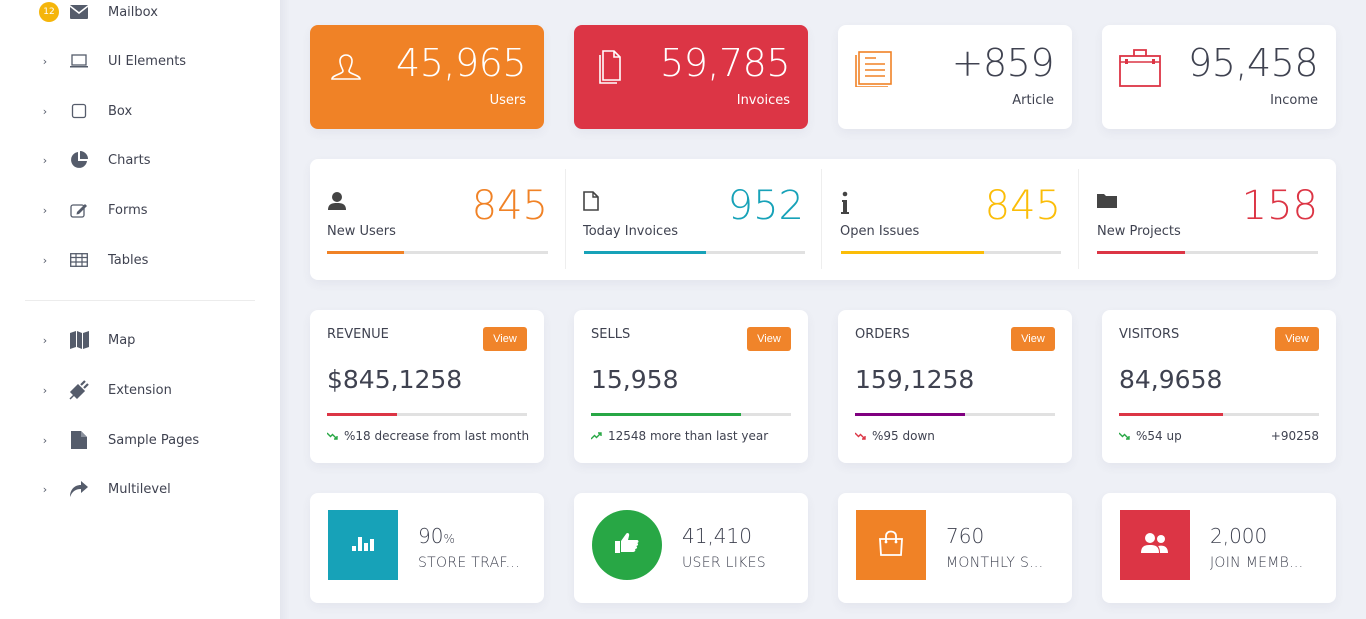  I want to click on sidebar-item-forms: › Forms, so click(140, 210).